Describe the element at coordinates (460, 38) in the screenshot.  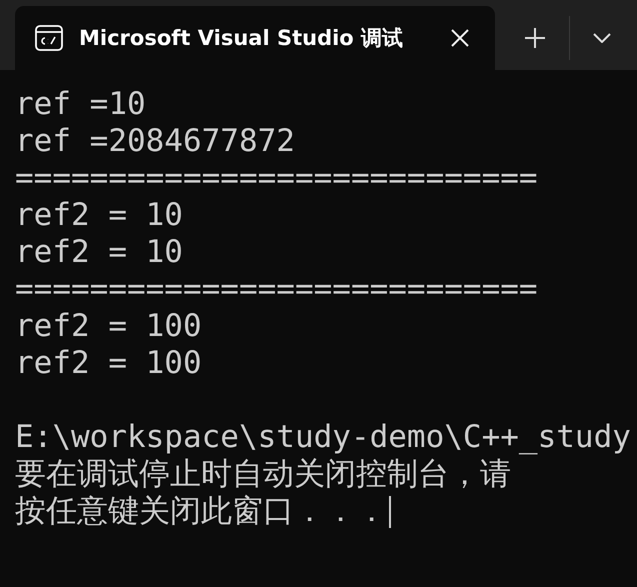
I see `close-icon` at that location.